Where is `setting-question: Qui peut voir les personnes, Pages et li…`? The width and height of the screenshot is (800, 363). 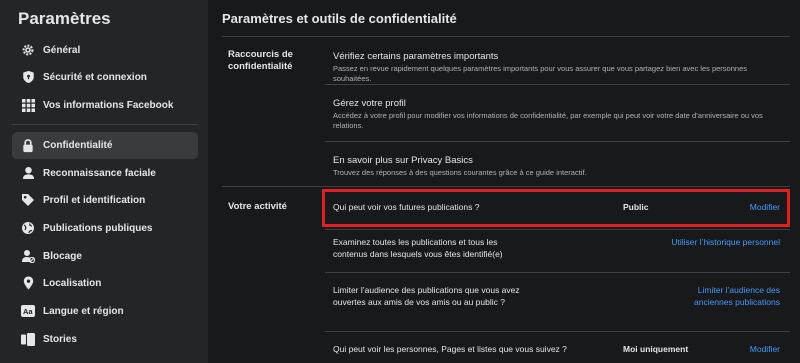 setting-question: Qui peut voir les personnes, Pages et li… is located at coordinates (450, 349).